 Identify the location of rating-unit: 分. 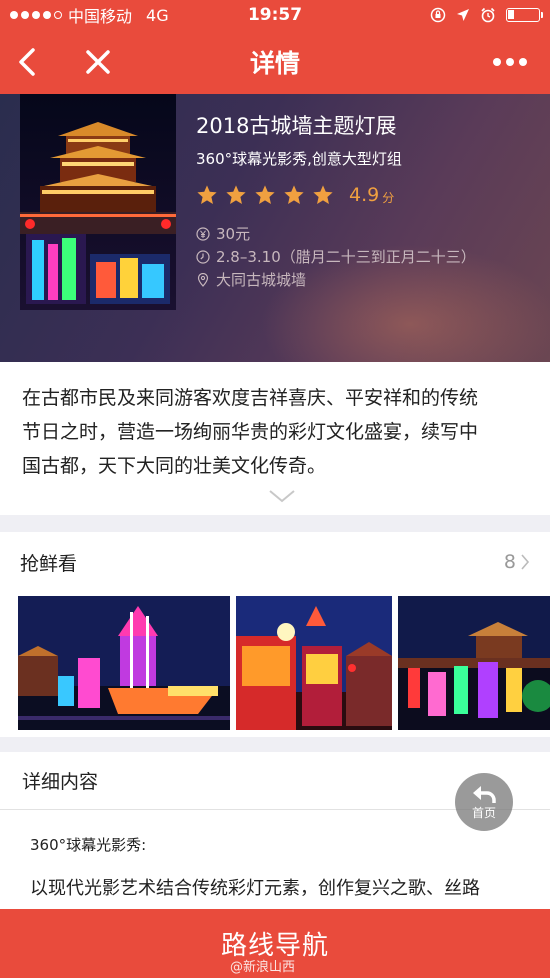
(388, 198).